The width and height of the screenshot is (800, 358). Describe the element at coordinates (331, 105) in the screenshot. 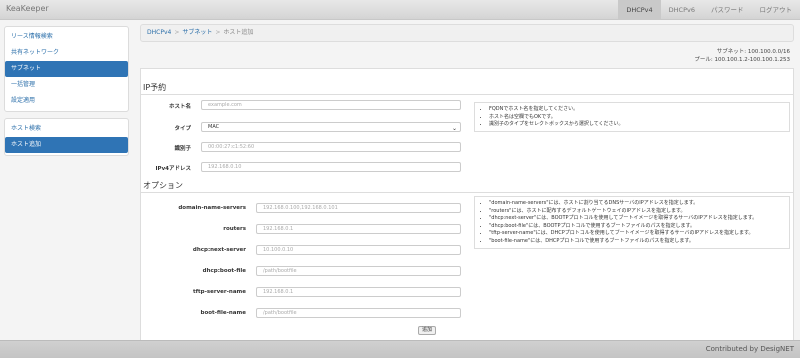

I see `host-name-input: example.com` at that location.